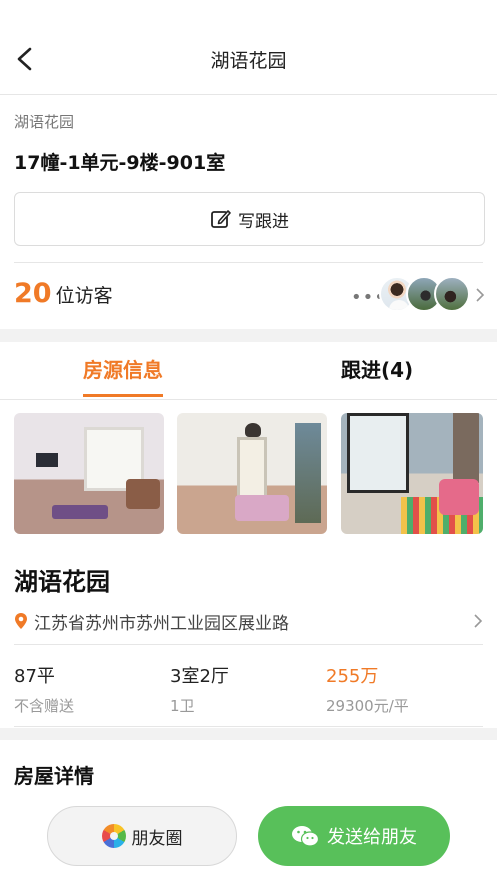 The width and height of the screenshot is (497, 883). Describe the element at coordinates (352, 676) in the screenshot. I see `stat-price-value: 255万` at that location.